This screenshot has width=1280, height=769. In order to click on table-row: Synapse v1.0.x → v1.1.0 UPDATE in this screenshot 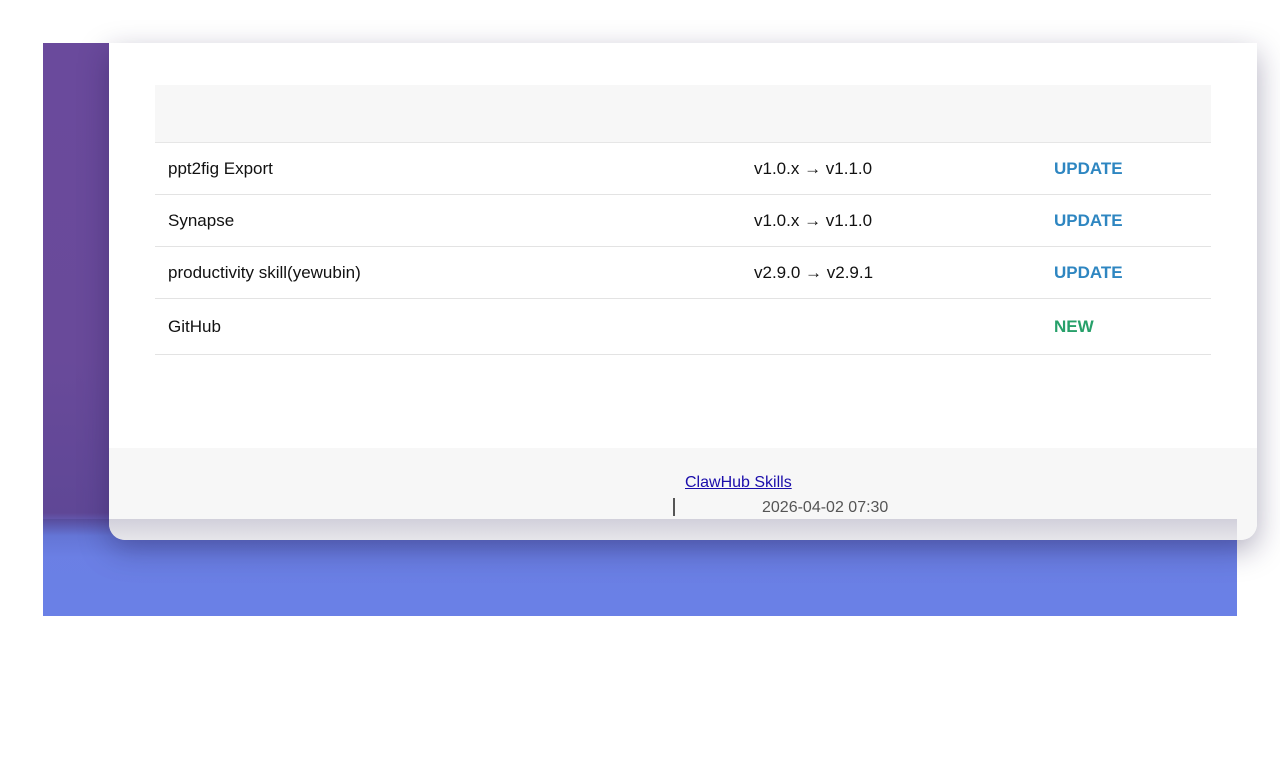, I will do `click(683, 221)`.